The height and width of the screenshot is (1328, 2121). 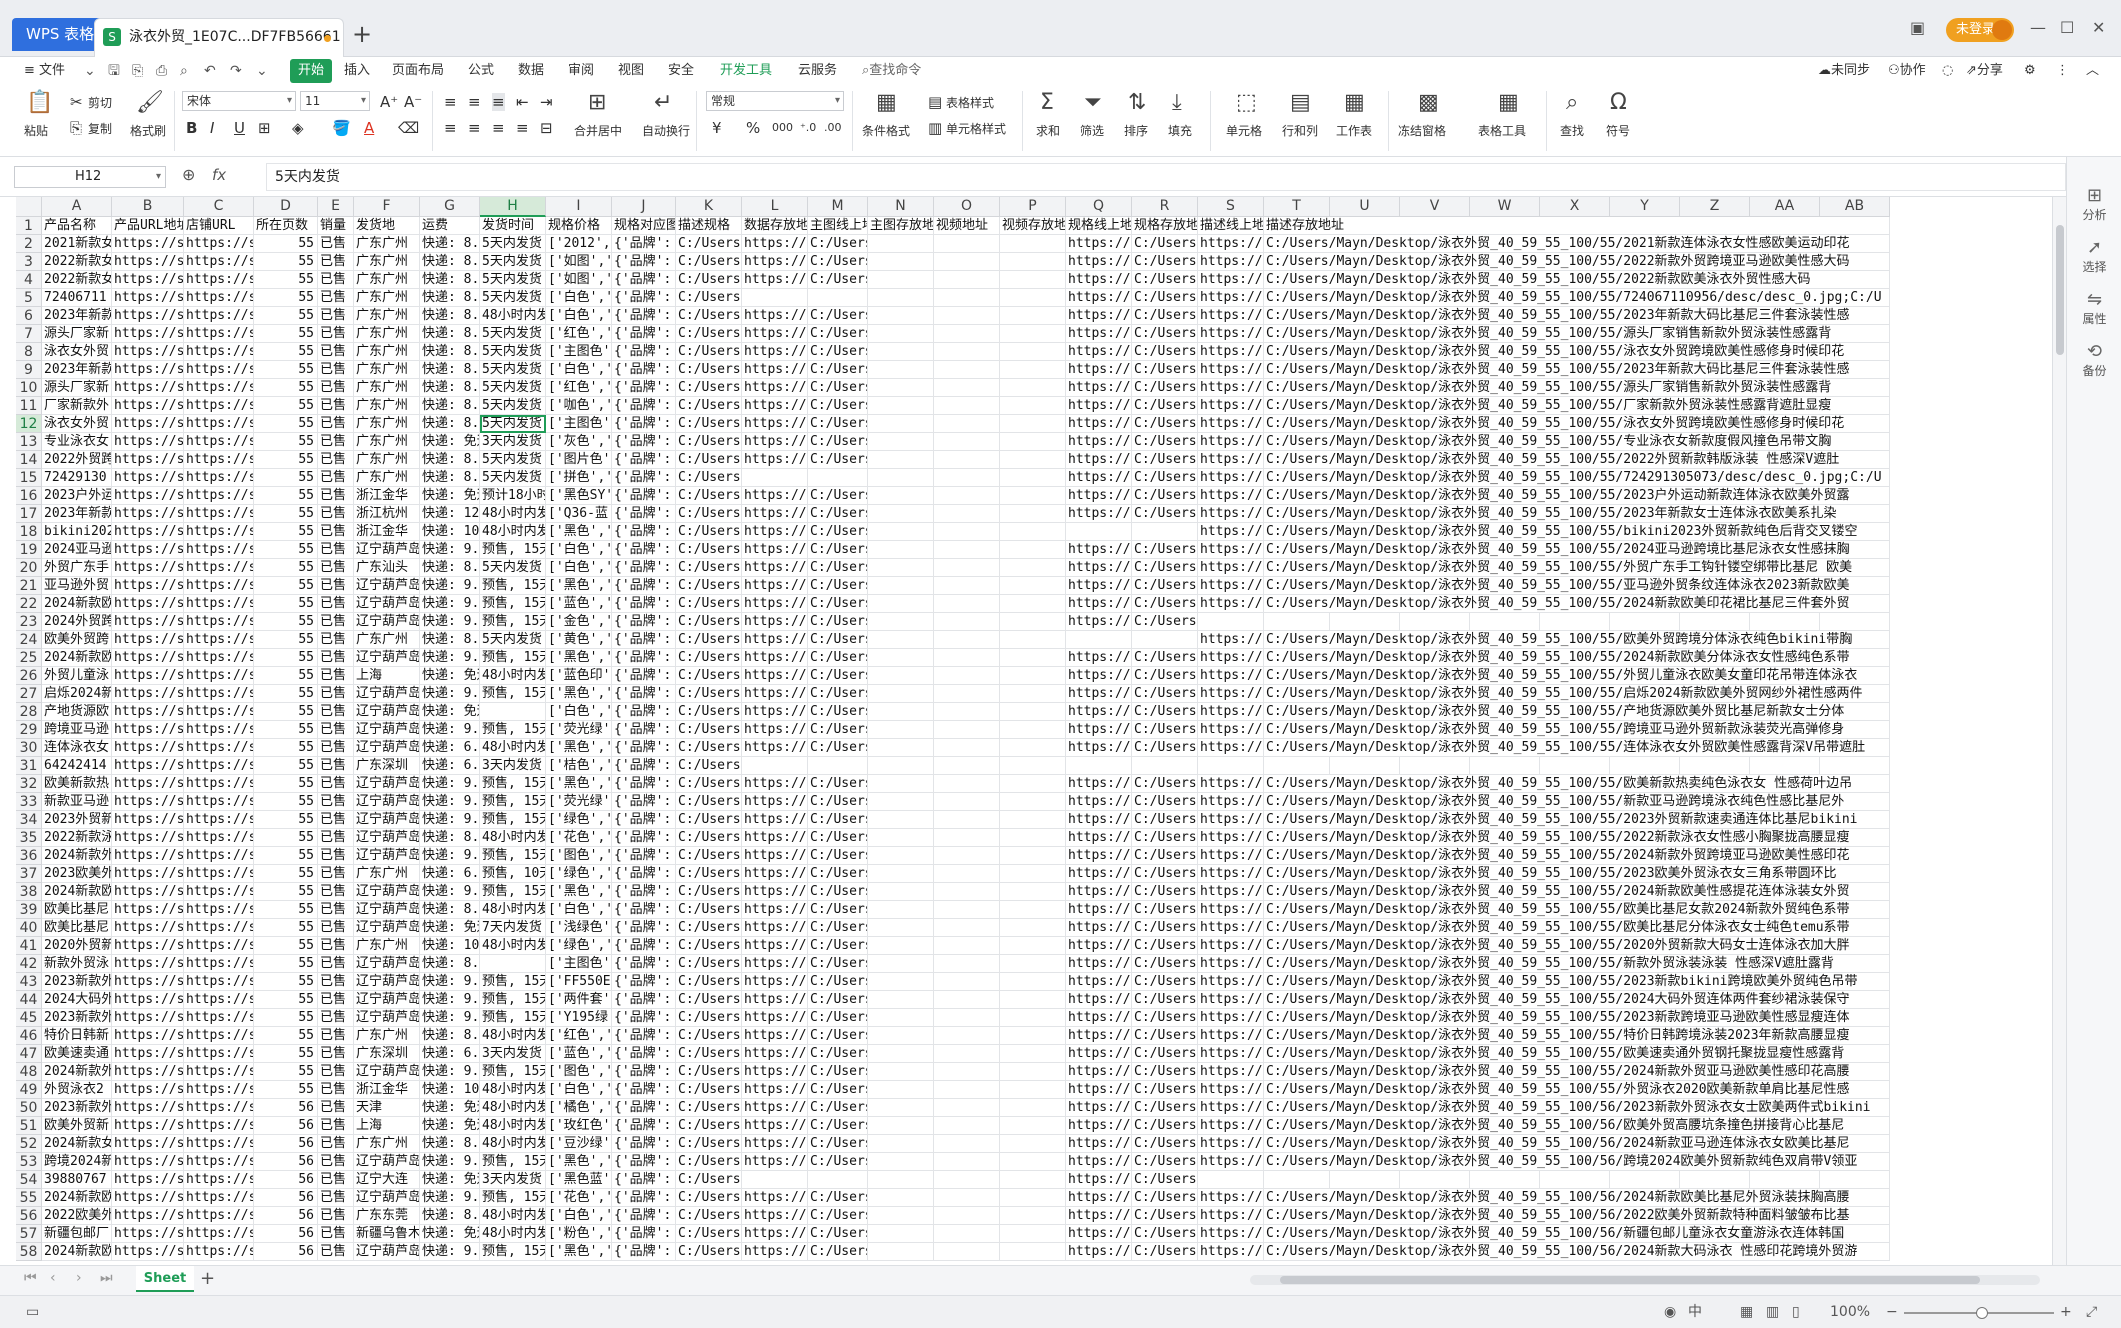 What do you see at coordinates (77, 1162) in the screenshot?
I see `table-cell: 跨境2024新` at bounding box center [77, 1162].